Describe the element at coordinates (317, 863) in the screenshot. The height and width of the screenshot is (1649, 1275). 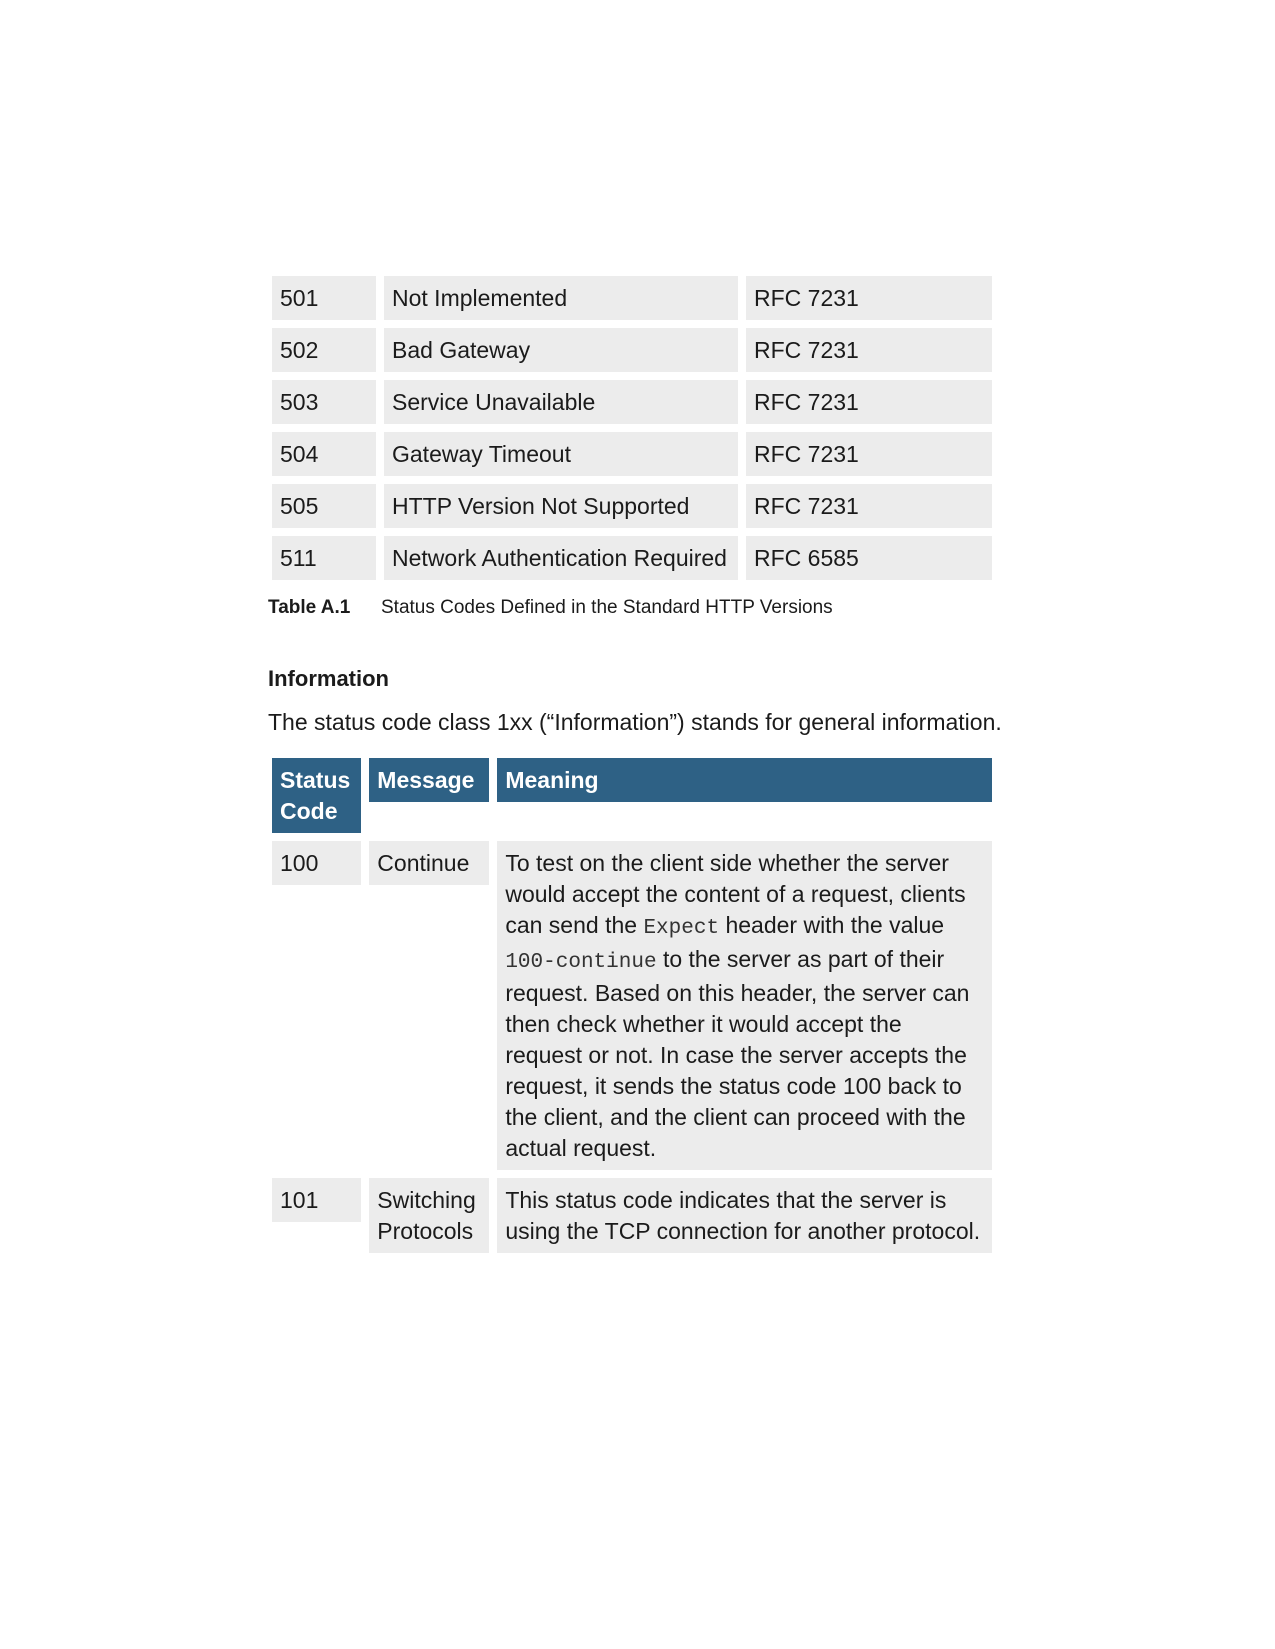
I see `status-code-cell: 100` at that location.